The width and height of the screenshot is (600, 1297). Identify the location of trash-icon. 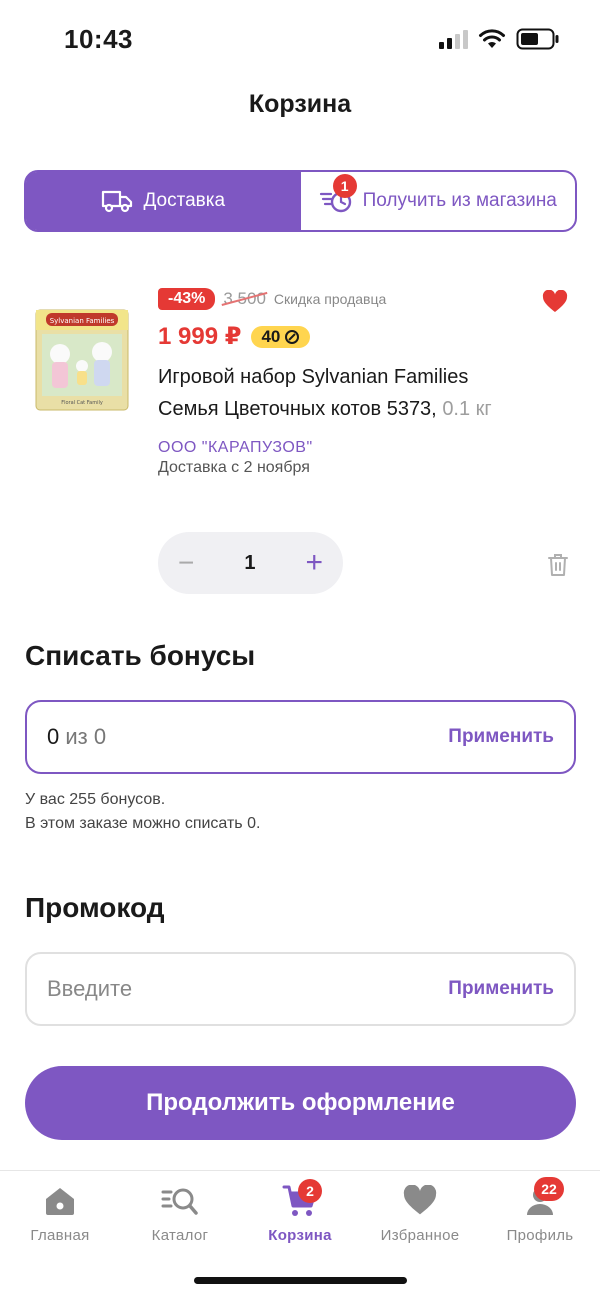
(558, 565).